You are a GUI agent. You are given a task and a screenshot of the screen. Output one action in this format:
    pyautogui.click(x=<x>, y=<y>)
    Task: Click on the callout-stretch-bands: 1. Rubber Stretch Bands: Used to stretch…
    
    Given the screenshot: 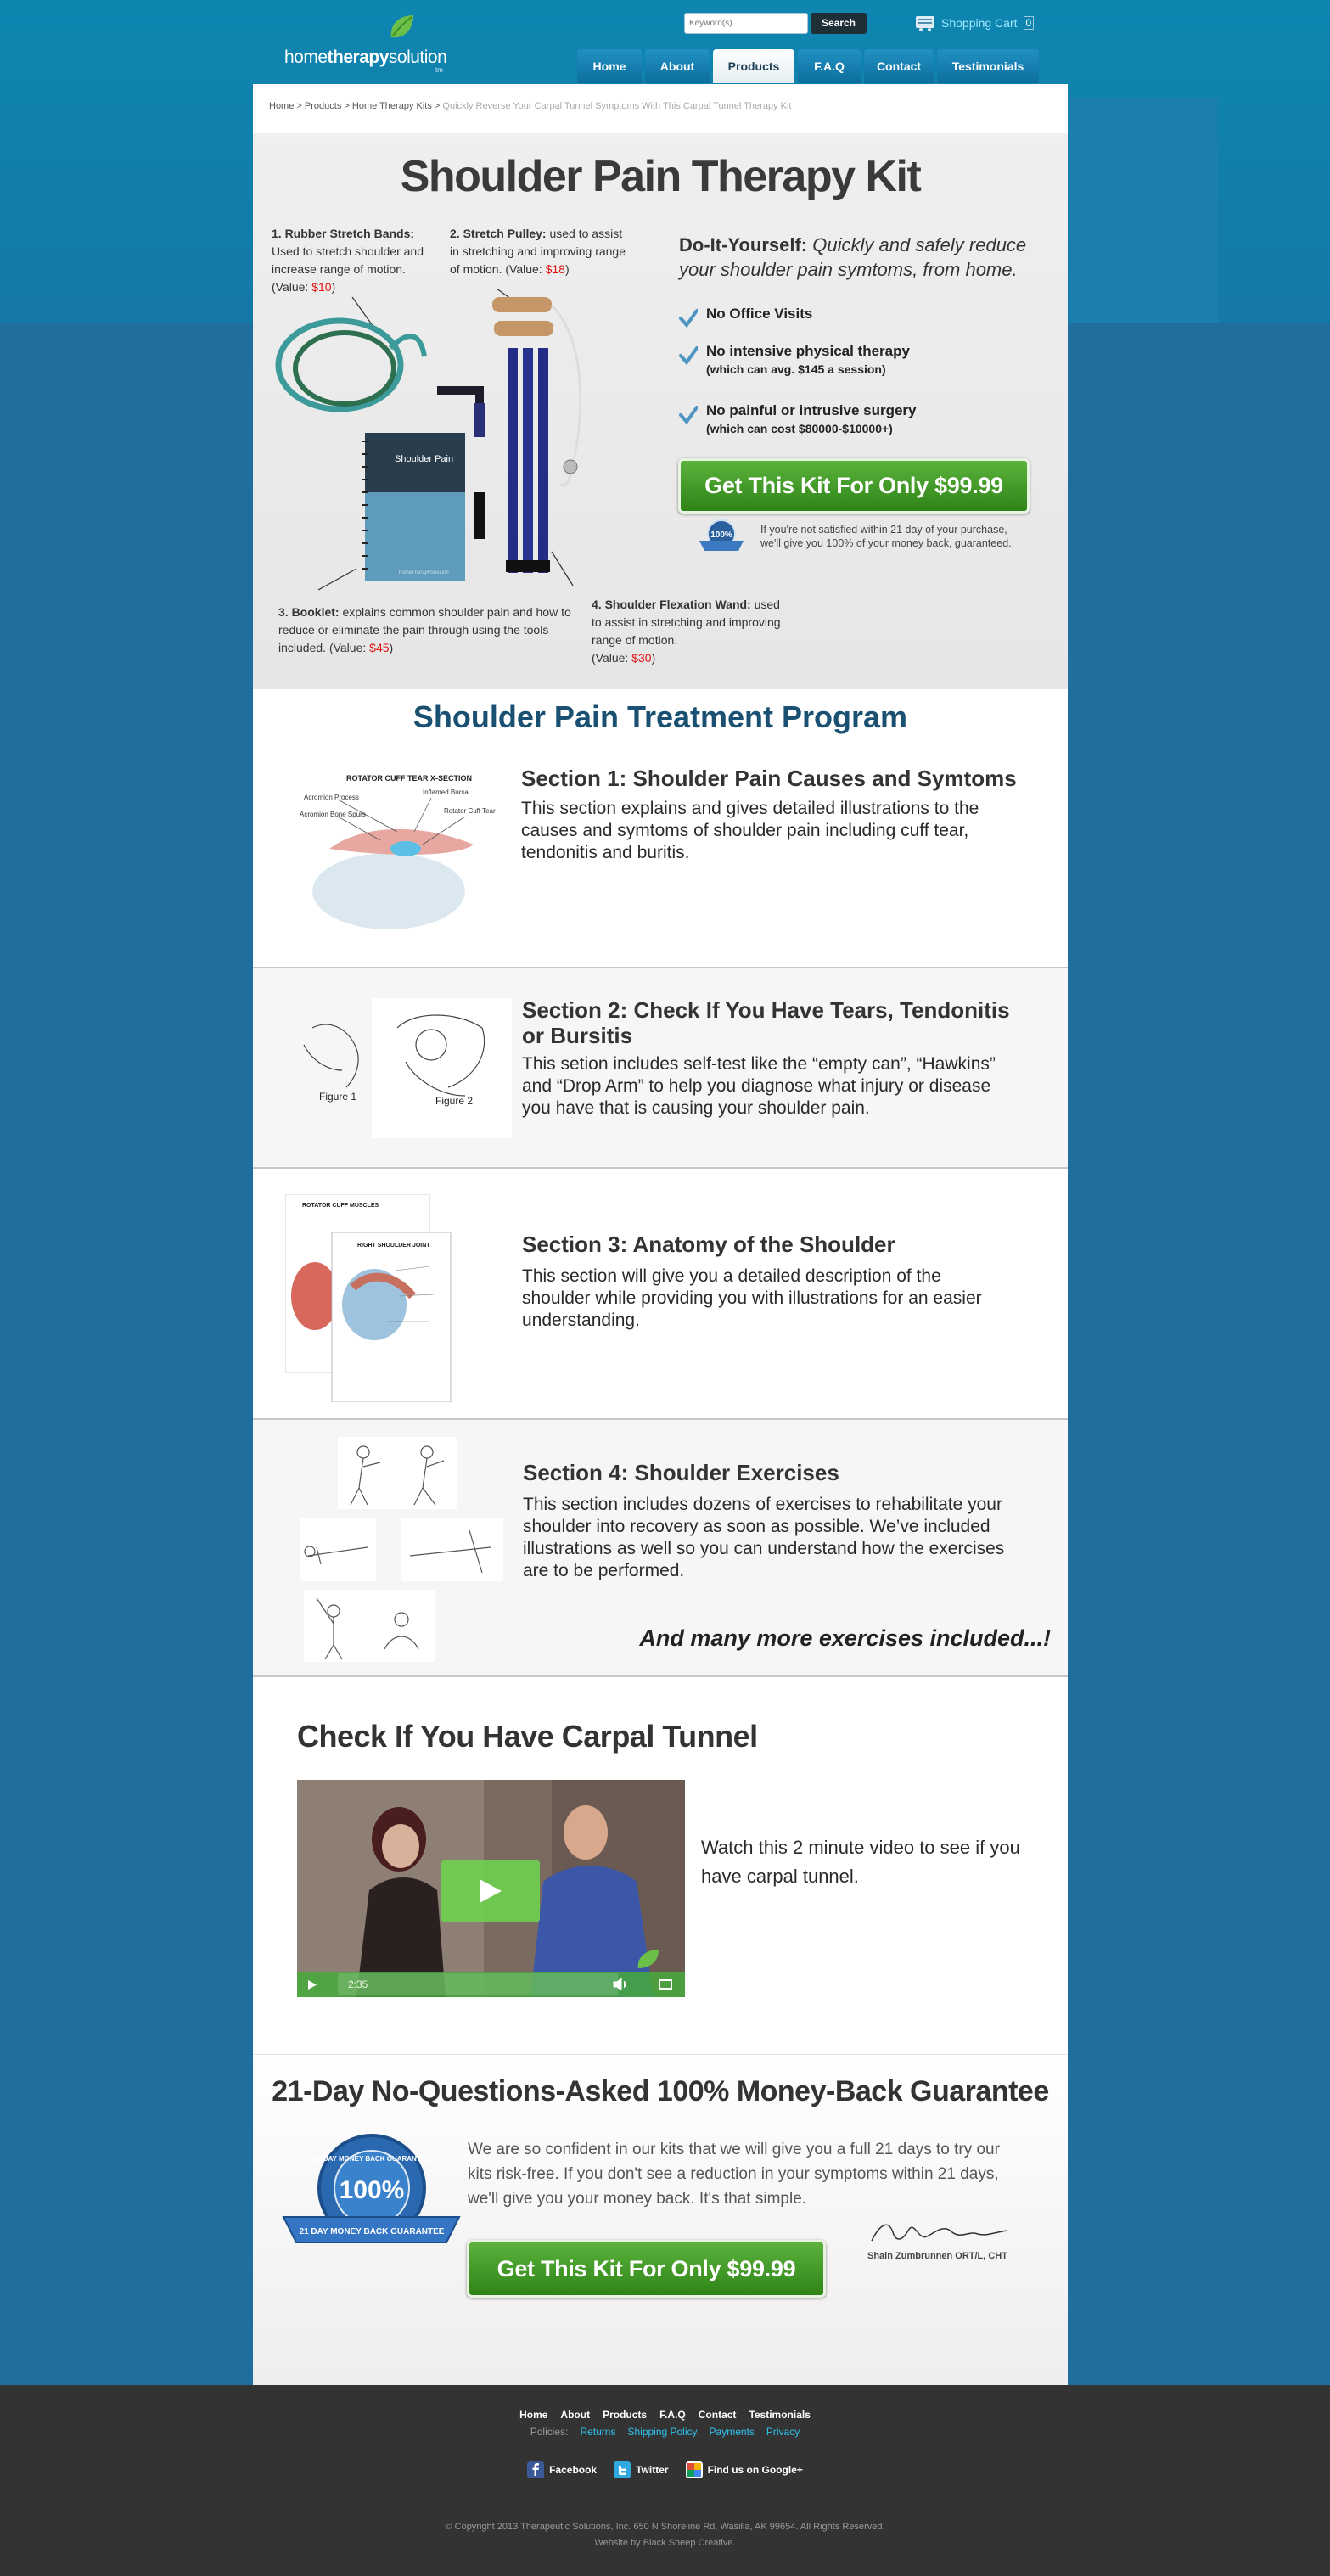 What is the action you would take?
    pyautogui.click(x=348, y=260)
    